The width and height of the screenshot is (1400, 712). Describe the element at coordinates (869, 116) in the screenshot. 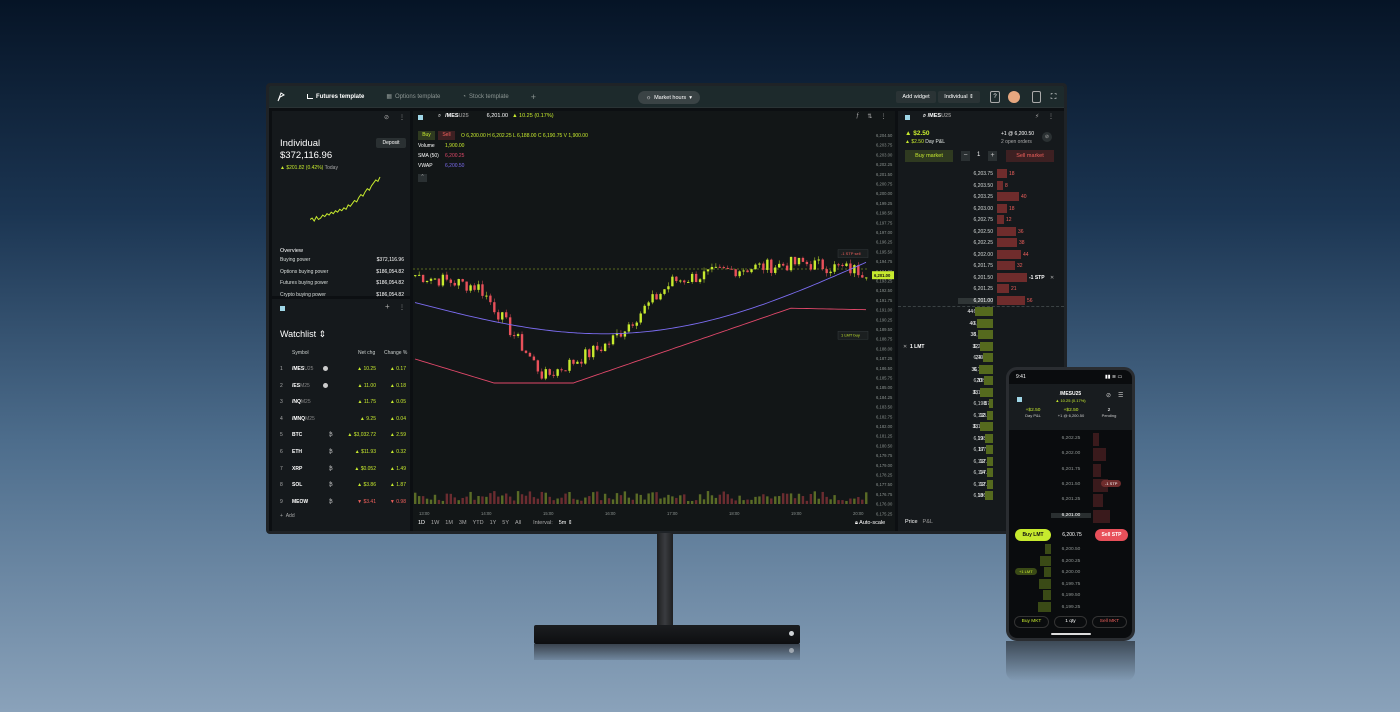

I see `compare-icon: ⇅` at that location.